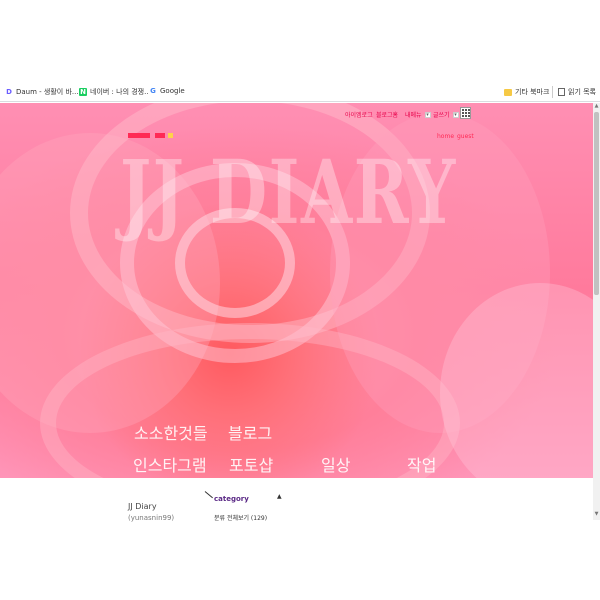  I want to click on caret-up-icon: ▲, so click(279, 496).